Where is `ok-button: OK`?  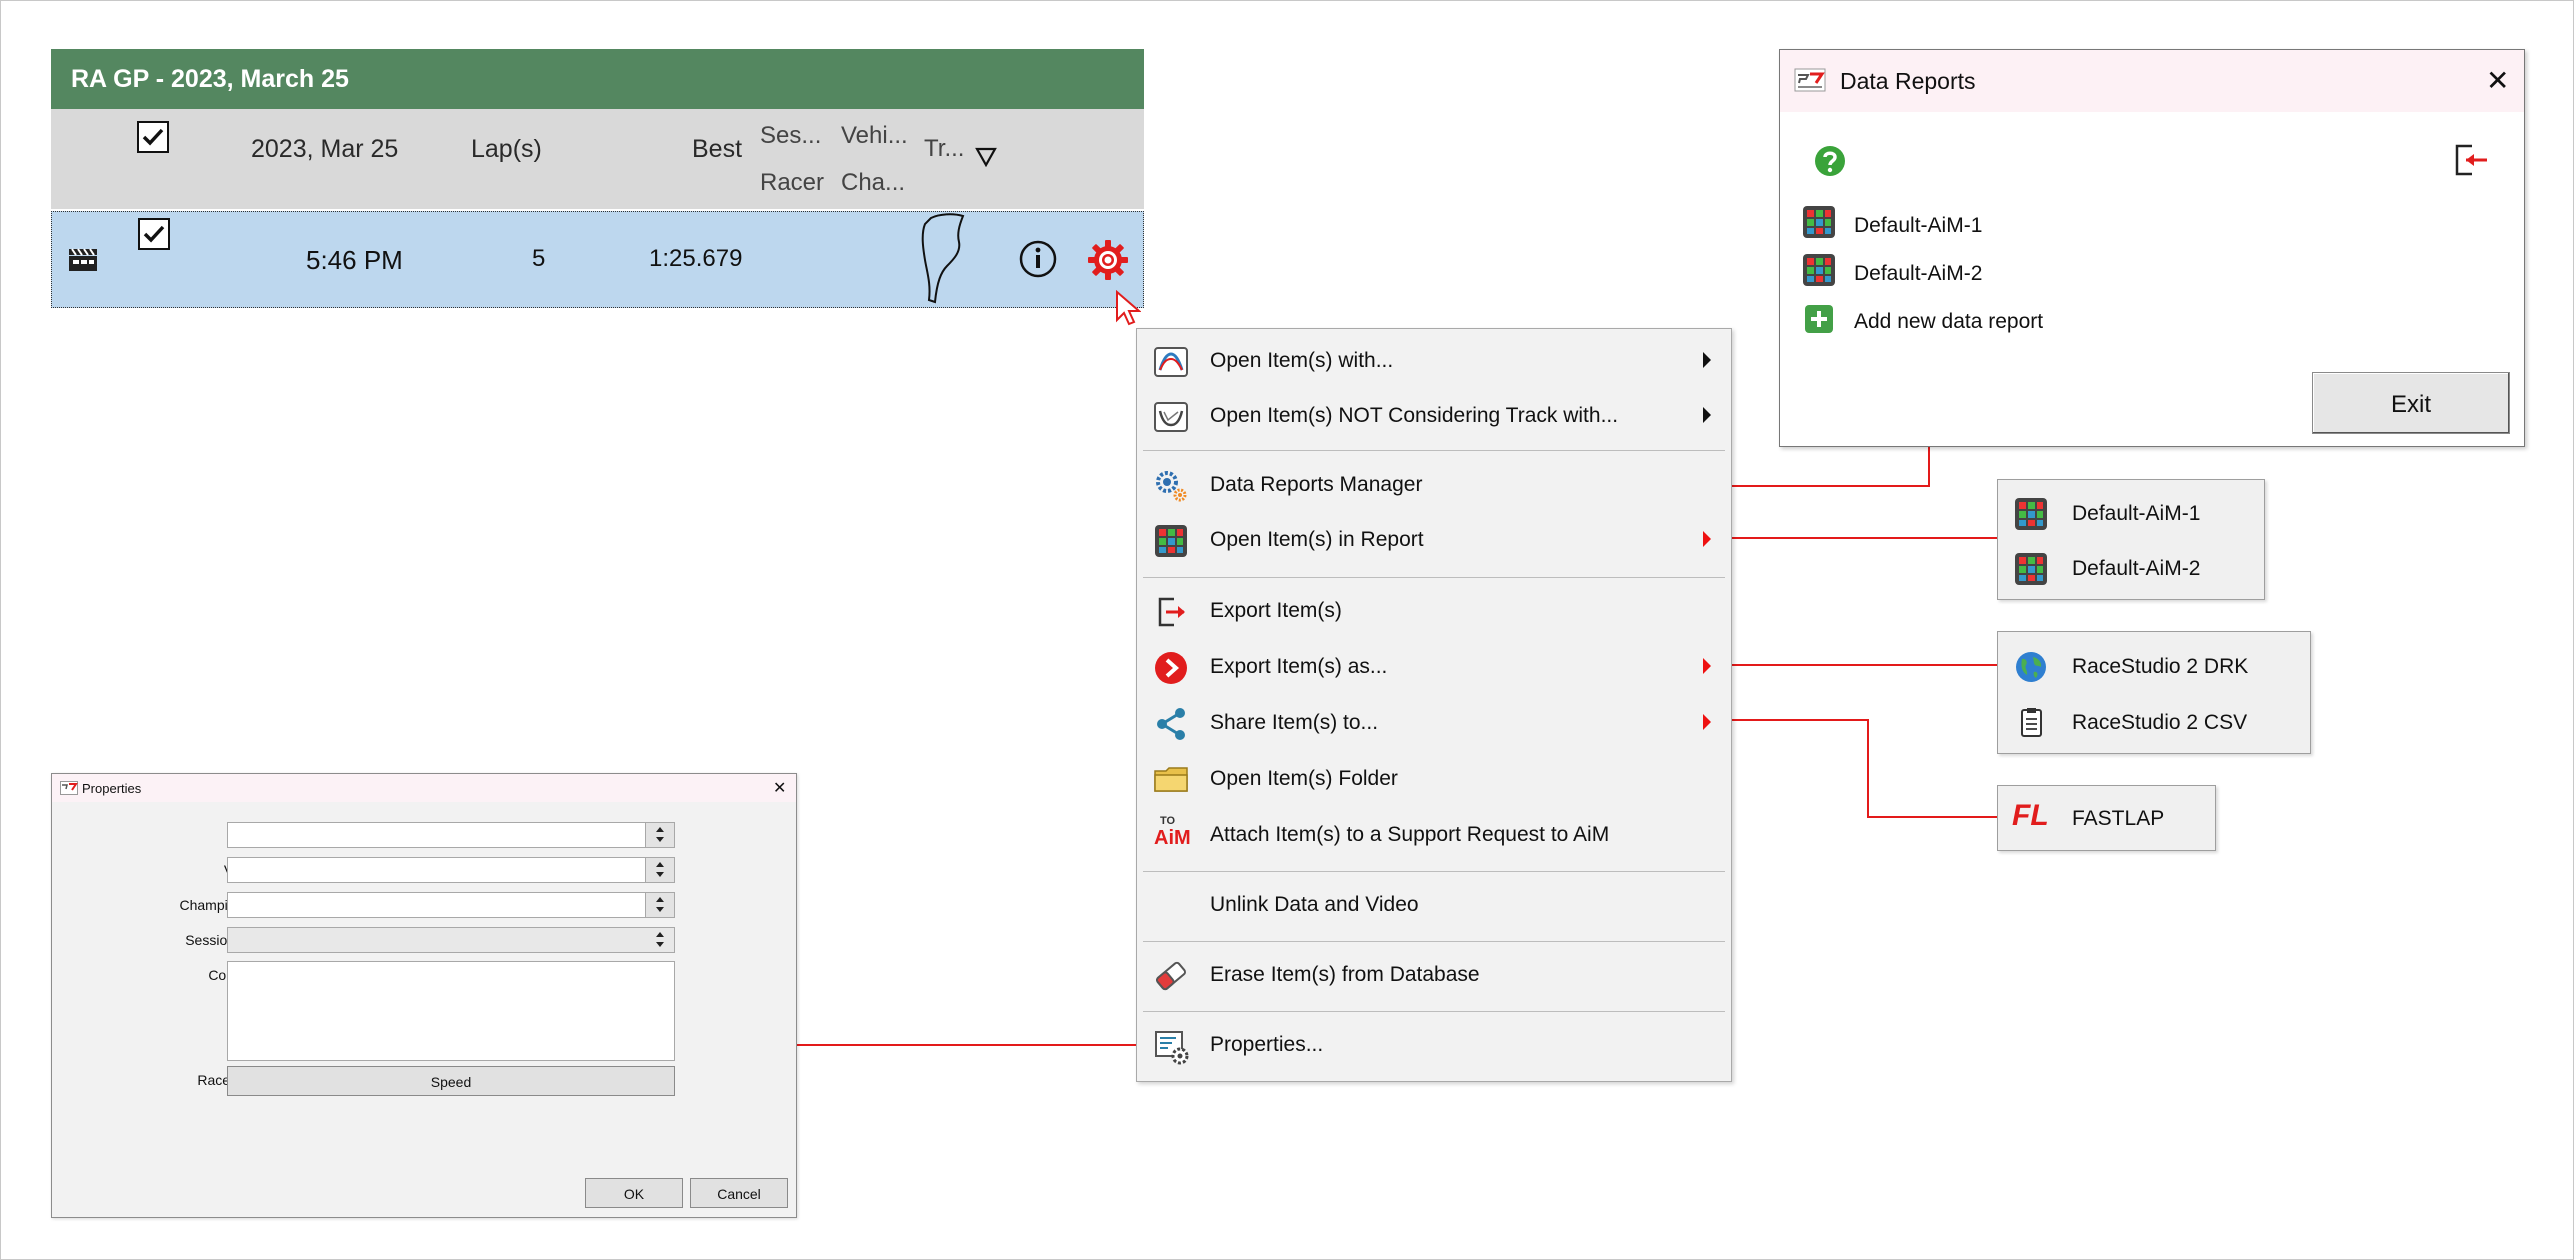
ok-button: OK is located at coordinates (634, 1193).